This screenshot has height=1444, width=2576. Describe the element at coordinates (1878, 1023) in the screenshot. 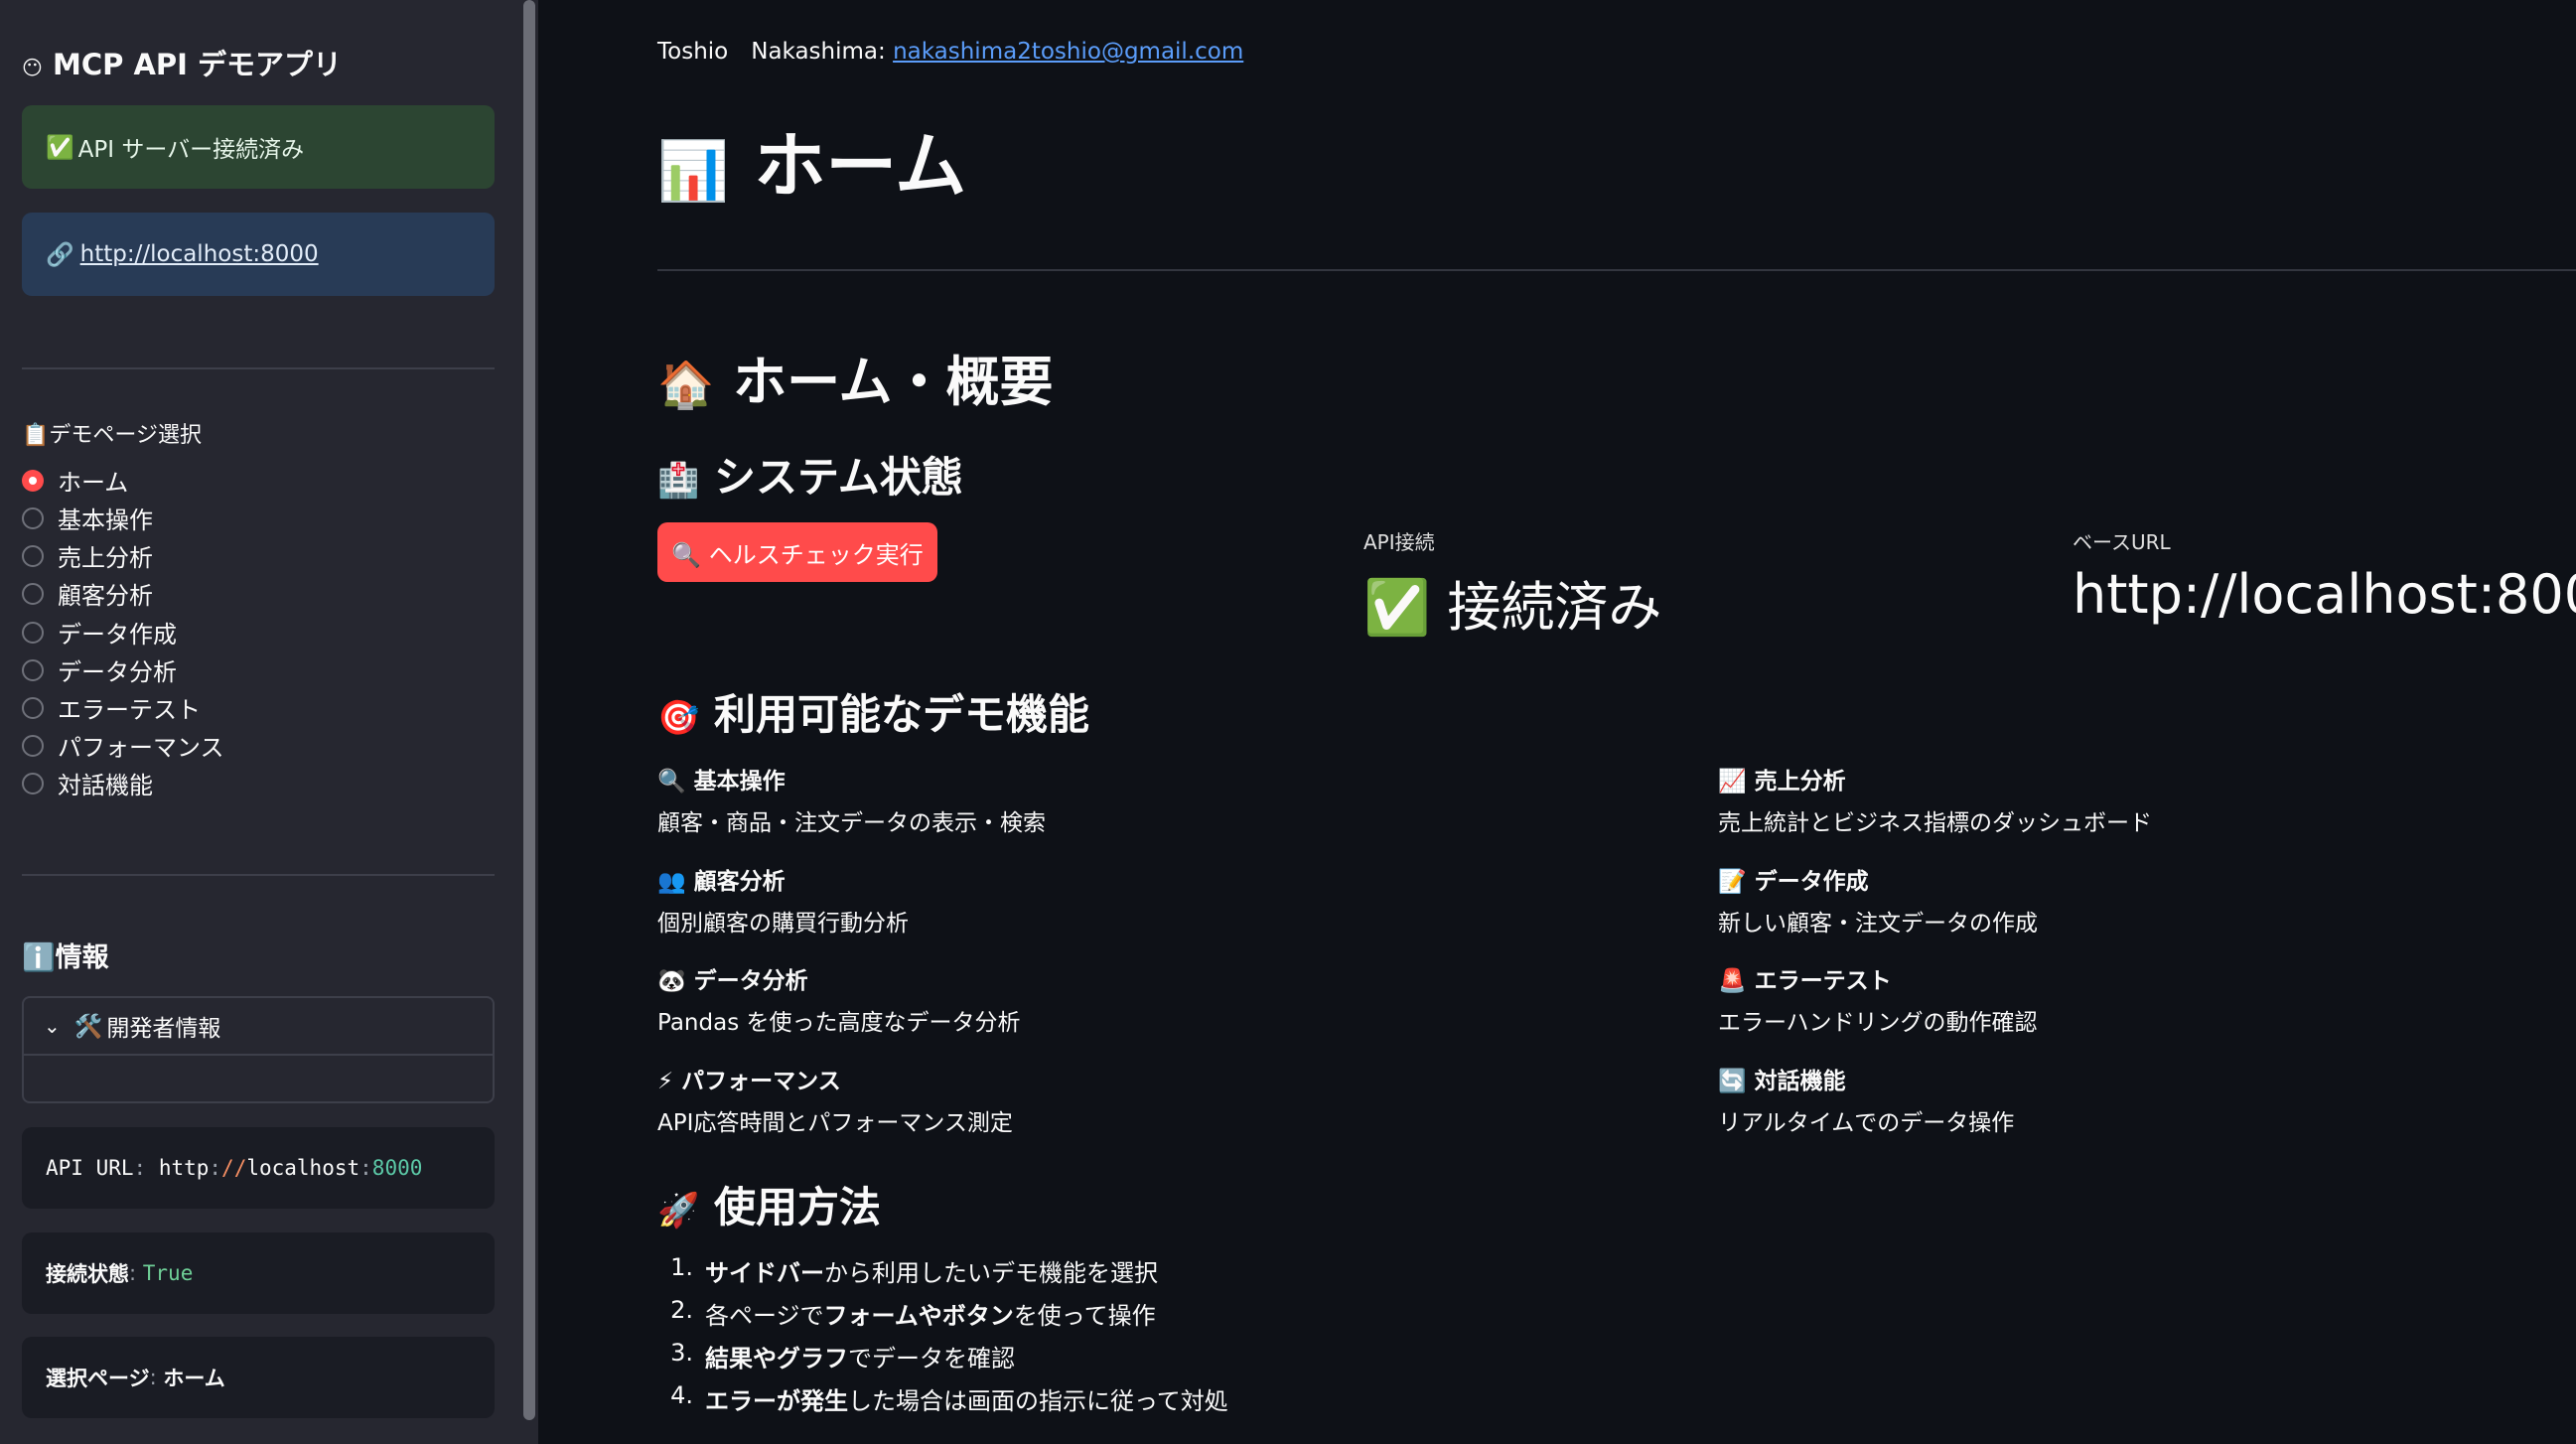

I see `feature-desc: エラーハンドリングの動作確認` at that location.